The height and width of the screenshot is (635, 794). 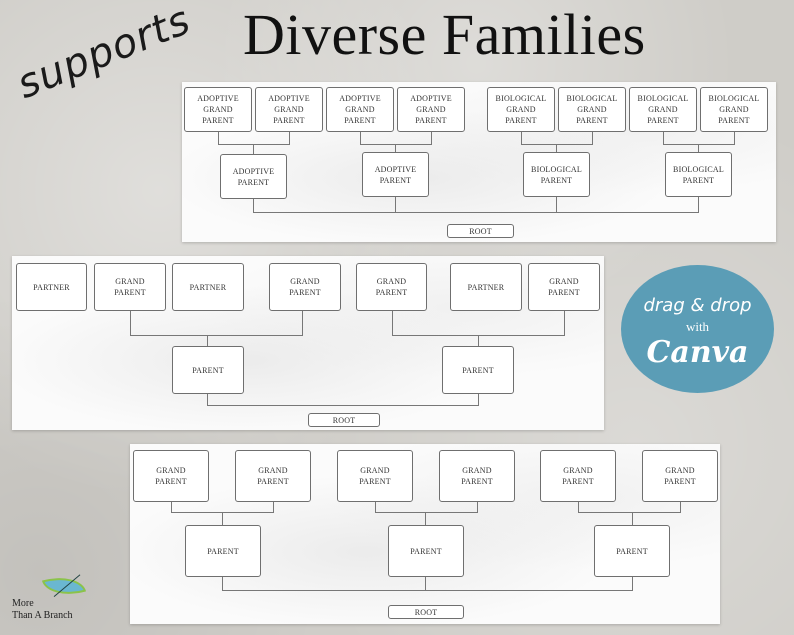 What do you see at coordinates (697, 305) in the screenshot?
I see `badge-drag-drop-text: drag & drop` at bounding box center [697, 305].